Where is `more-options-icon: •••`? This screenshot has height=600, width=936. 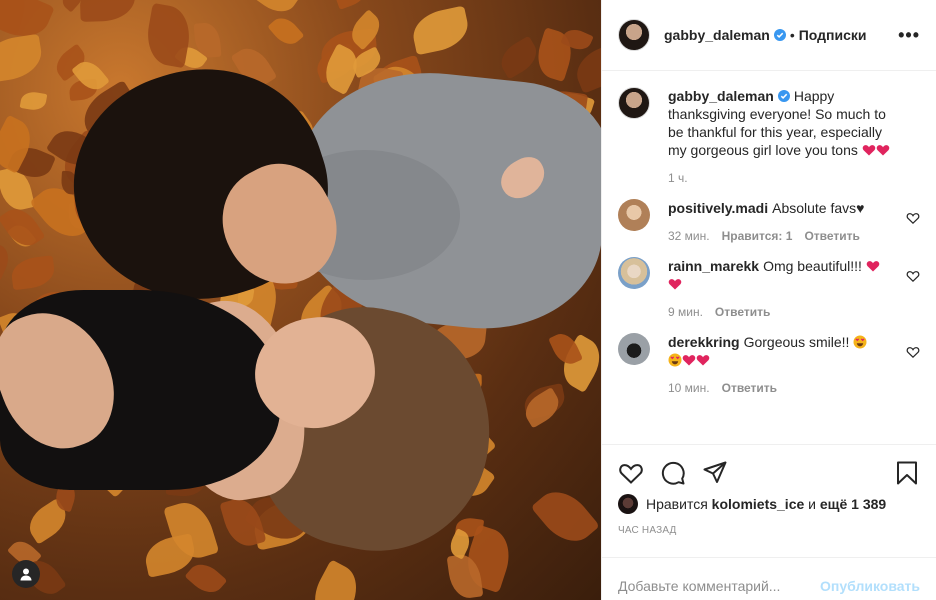 more-options-icon: ••• is located at coordinates (909, 35).